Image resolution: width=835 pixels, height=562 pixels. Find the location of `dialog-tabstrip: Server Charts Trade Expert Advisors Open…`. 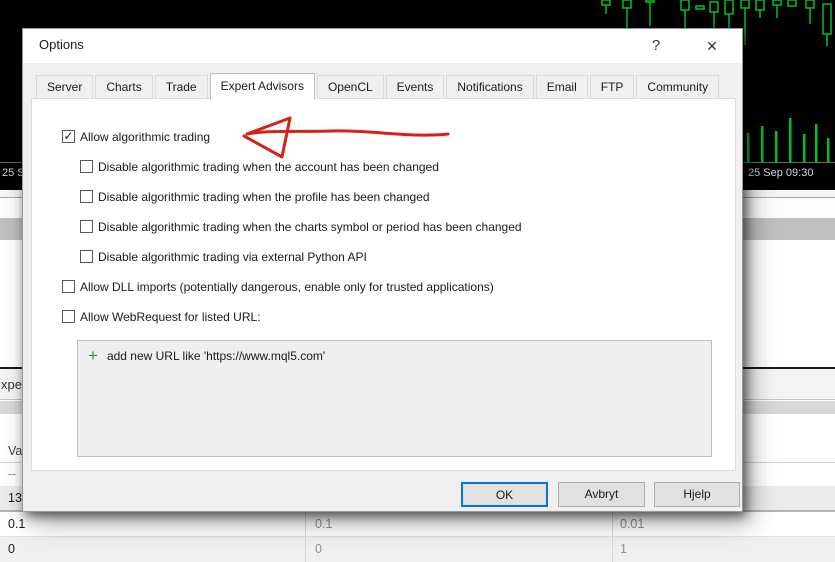

dialog-tabstrip: Server Charts Trade Expert Advisors Open… is located at coordinates (378, 86).